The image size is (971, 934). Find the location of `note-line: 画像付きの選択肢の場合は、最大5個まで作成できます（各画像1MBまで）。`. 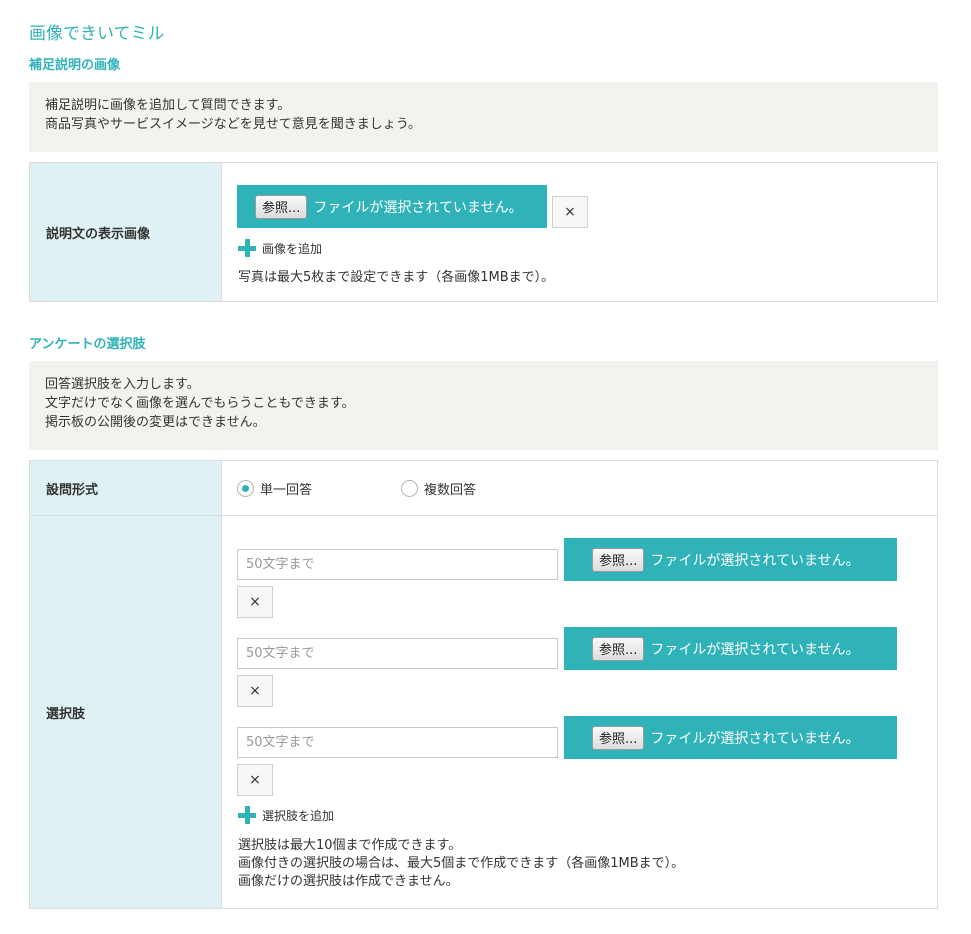

note-line: 画像付きの選択肢の場合は、最大5個まで作成できます（各画像1MBまで）。 is located at coordinates (461, 863).